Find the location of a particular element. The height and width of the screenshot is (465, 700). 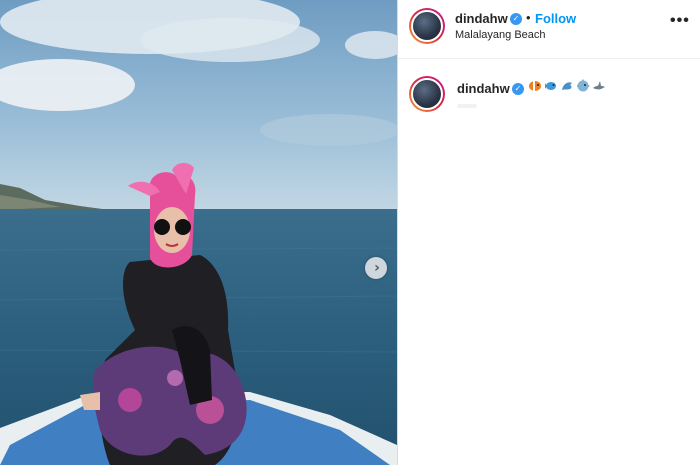

carousel-next-button: › is located at coordinates (376, 268).